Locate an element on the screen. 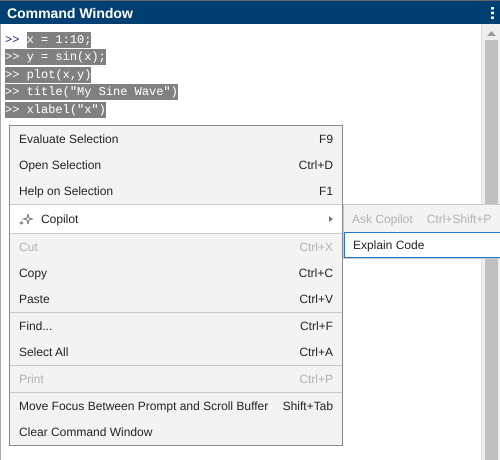  menu-item: Move Focus Between Prompt and Scroll Buffer Shift+Tab is located at coordinates (176, 406).